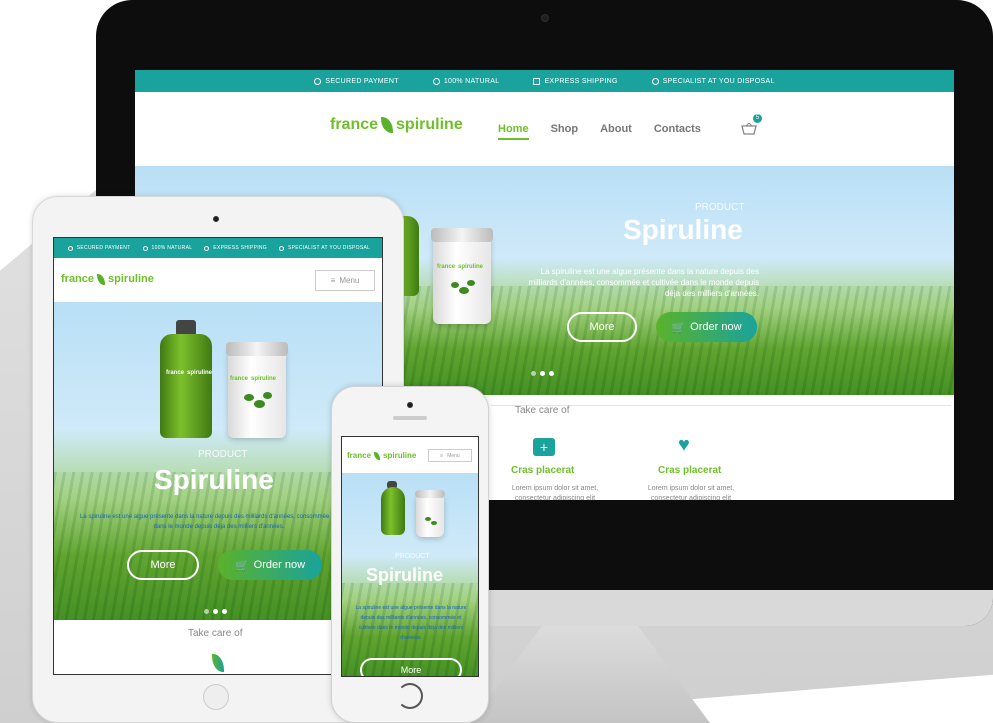 The image size is (993, 723). I want to click on nav-home: Home, so click(513, 131).